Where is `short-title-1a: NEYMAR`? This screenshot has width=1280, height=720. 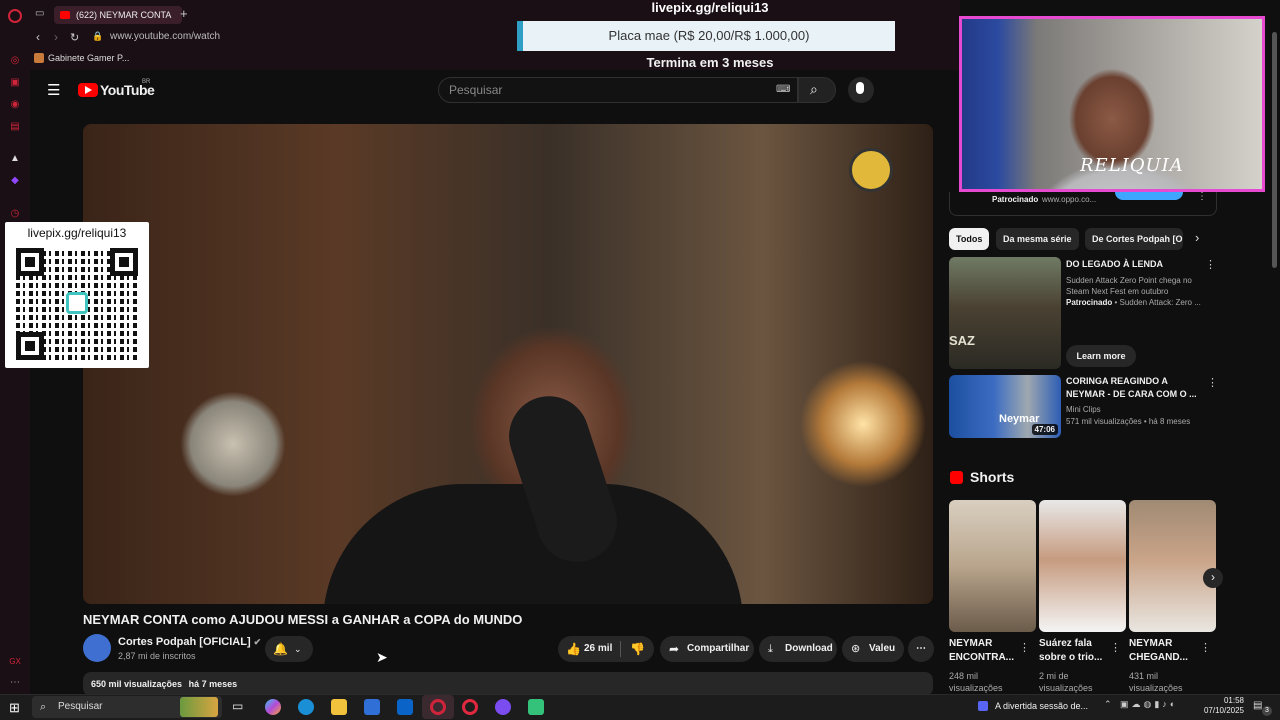
short-title-1a: NEYMAR is located at coordinates (984, 644).